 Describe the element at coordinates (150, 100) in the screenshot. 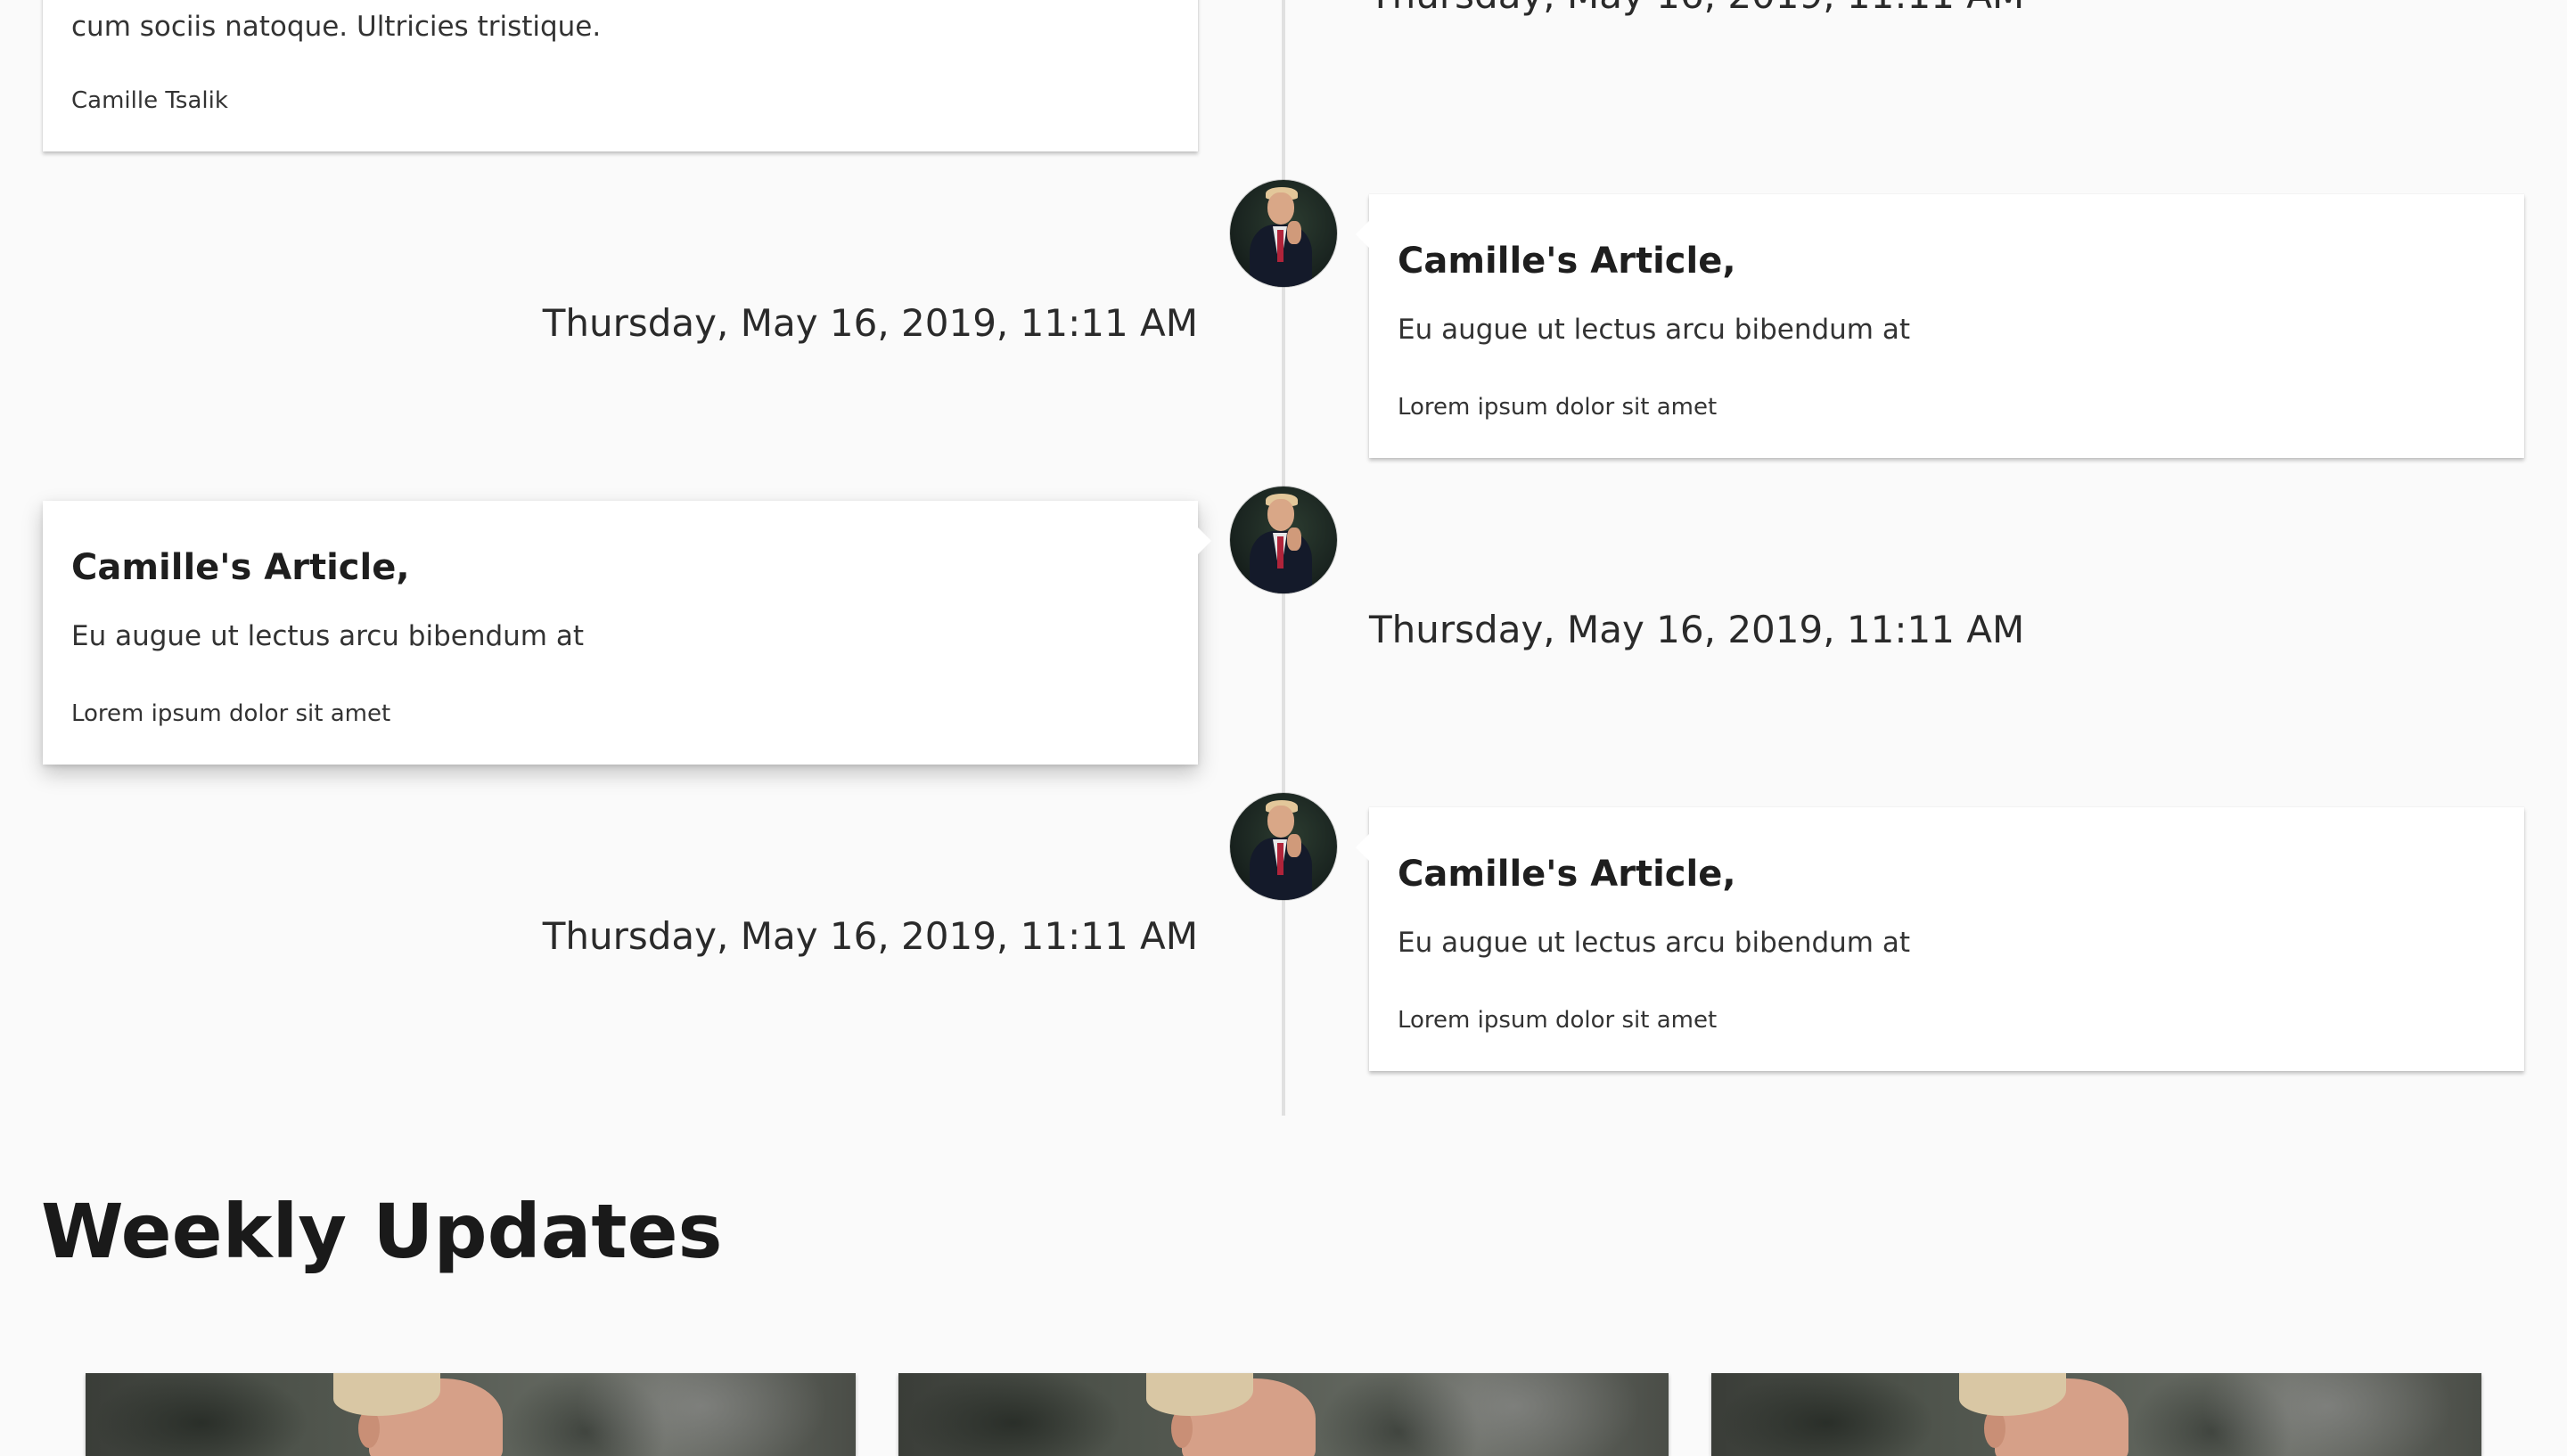

I see `timeline-card-author: Camille Tsalik` at that location.